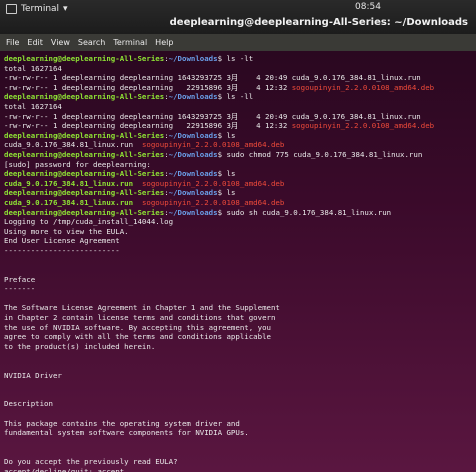 The width and height of the screenshot is (476, 472). Describe the element at coordinates (77, 164) in the screenshot. I see `line-text: [sudo] password for deeplearning:` at that location.